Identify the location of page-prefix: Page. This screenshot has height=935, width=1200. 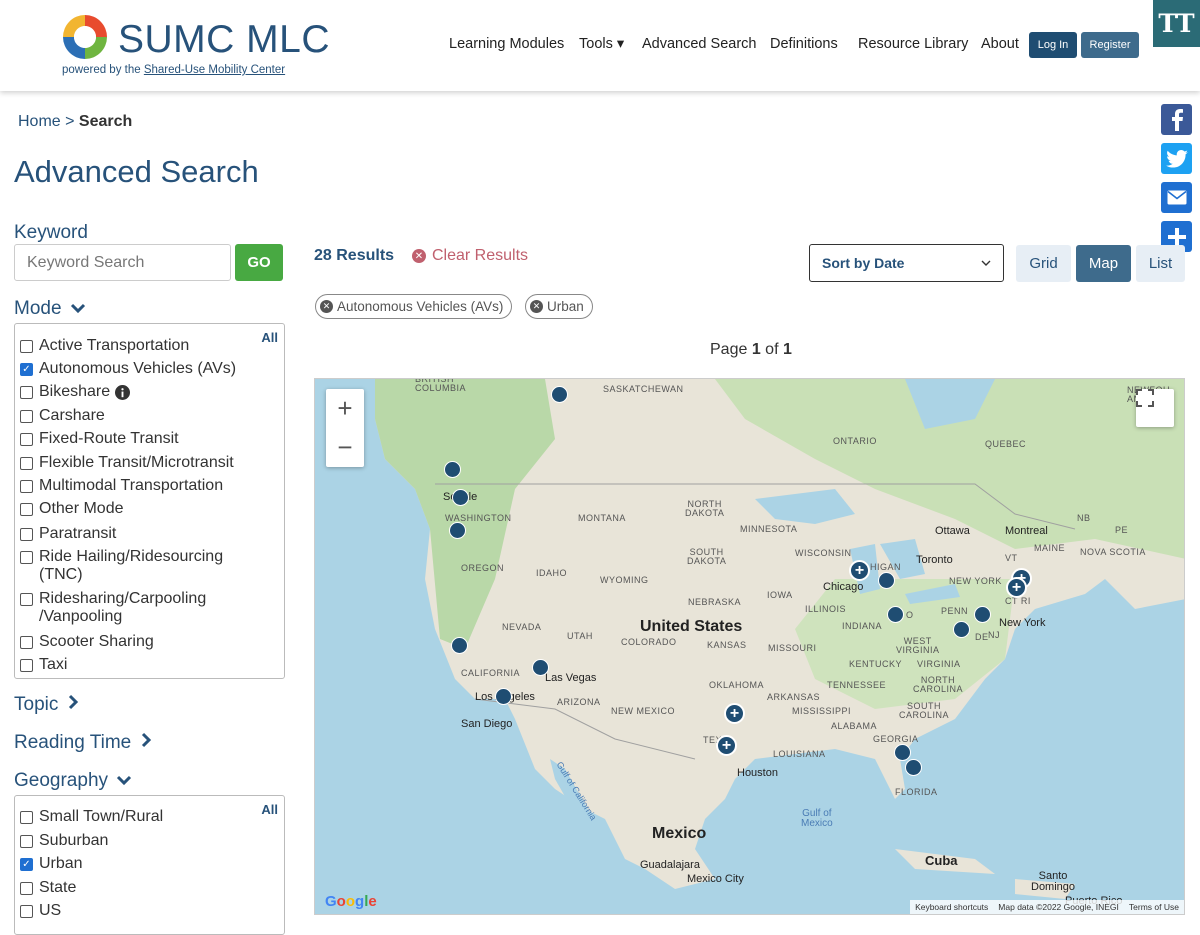
(731, 349).